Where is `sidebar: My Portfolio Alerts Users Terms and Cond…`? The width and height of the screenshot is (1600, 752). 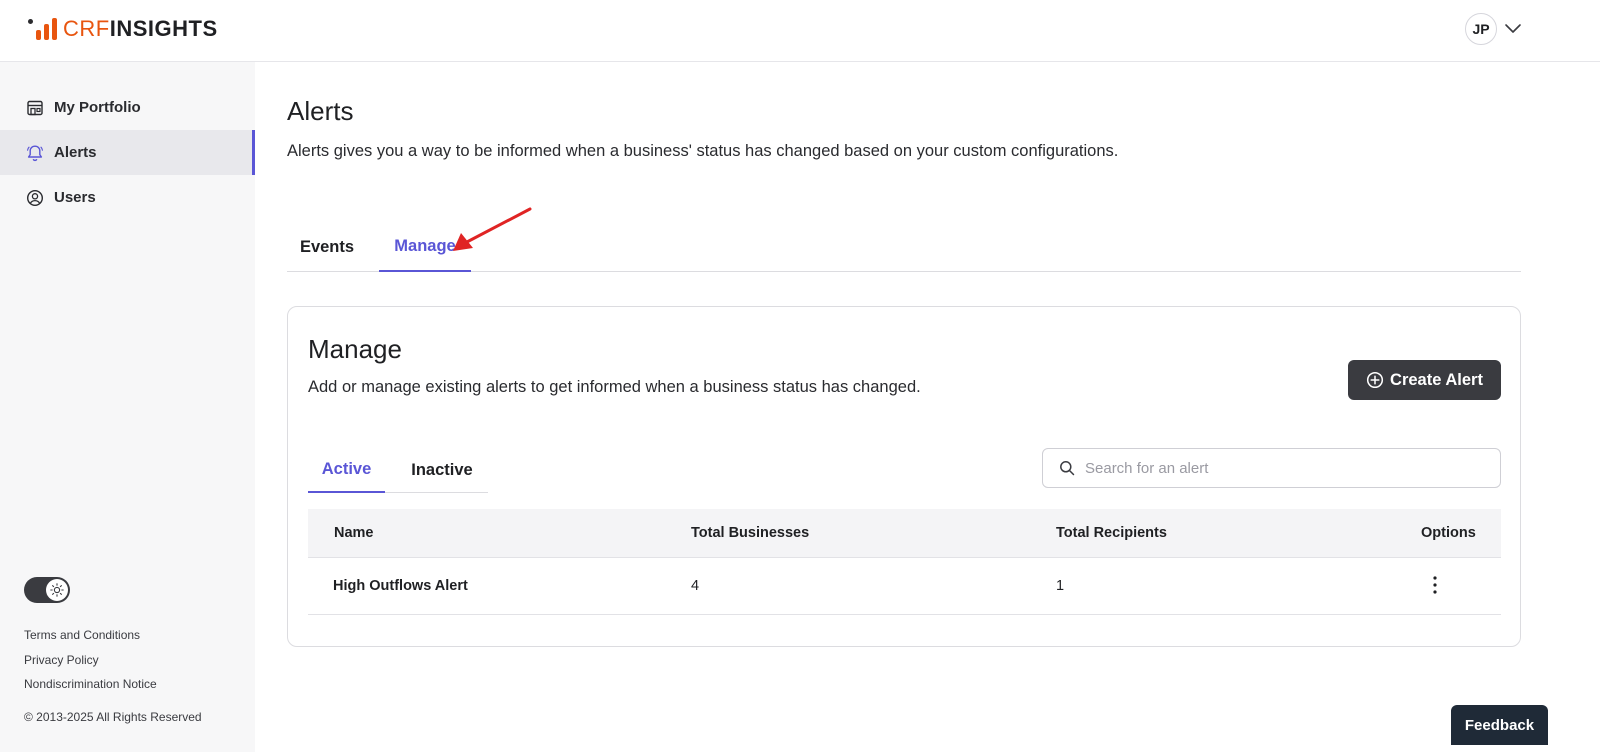 sidebar: My Portfolio Alerts Users Terms and Cond… is located at coordinates (127, 407).